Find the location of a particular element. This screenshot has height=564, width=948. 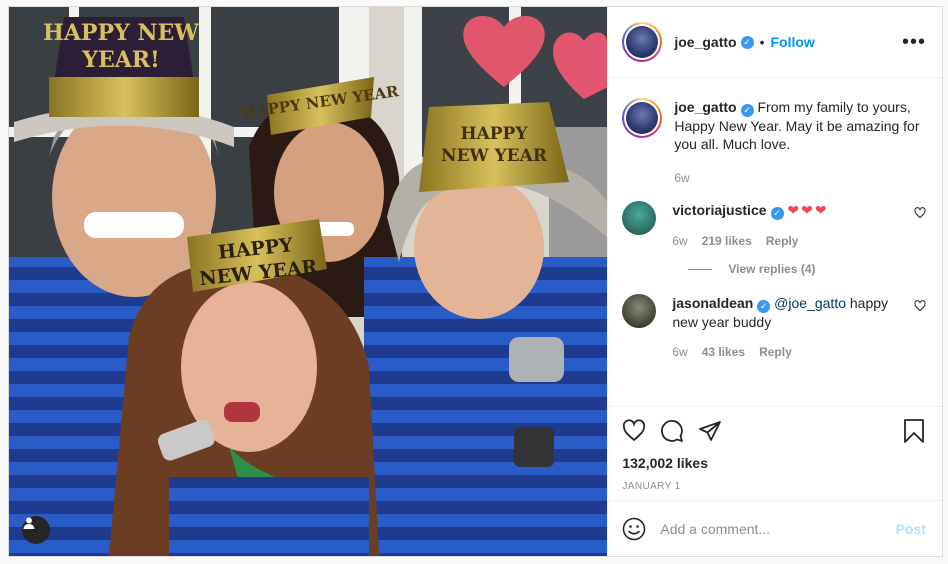

svg-text: NEW YEAR is located at coordinates (494, 156).